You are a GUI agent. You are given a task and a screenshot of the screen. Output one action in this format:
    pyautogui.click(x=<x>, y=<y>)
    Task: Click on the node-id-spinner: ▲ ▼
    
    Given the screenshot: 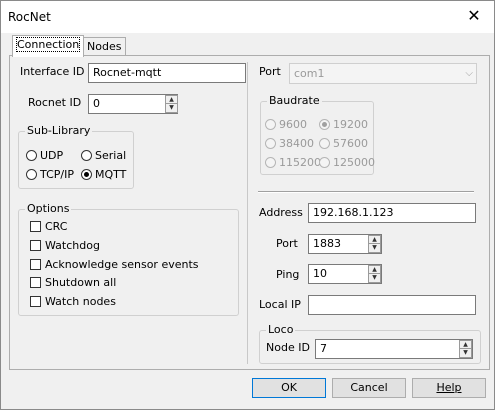 What is the action you would take?
    pyautogui.click(x=465, y=349)
    